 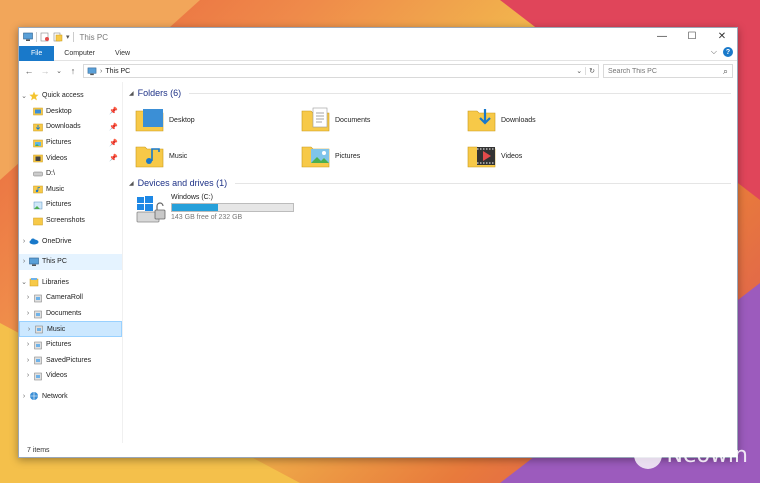 I want to click on folder-tile: Documents, so click(x=384, y=120).